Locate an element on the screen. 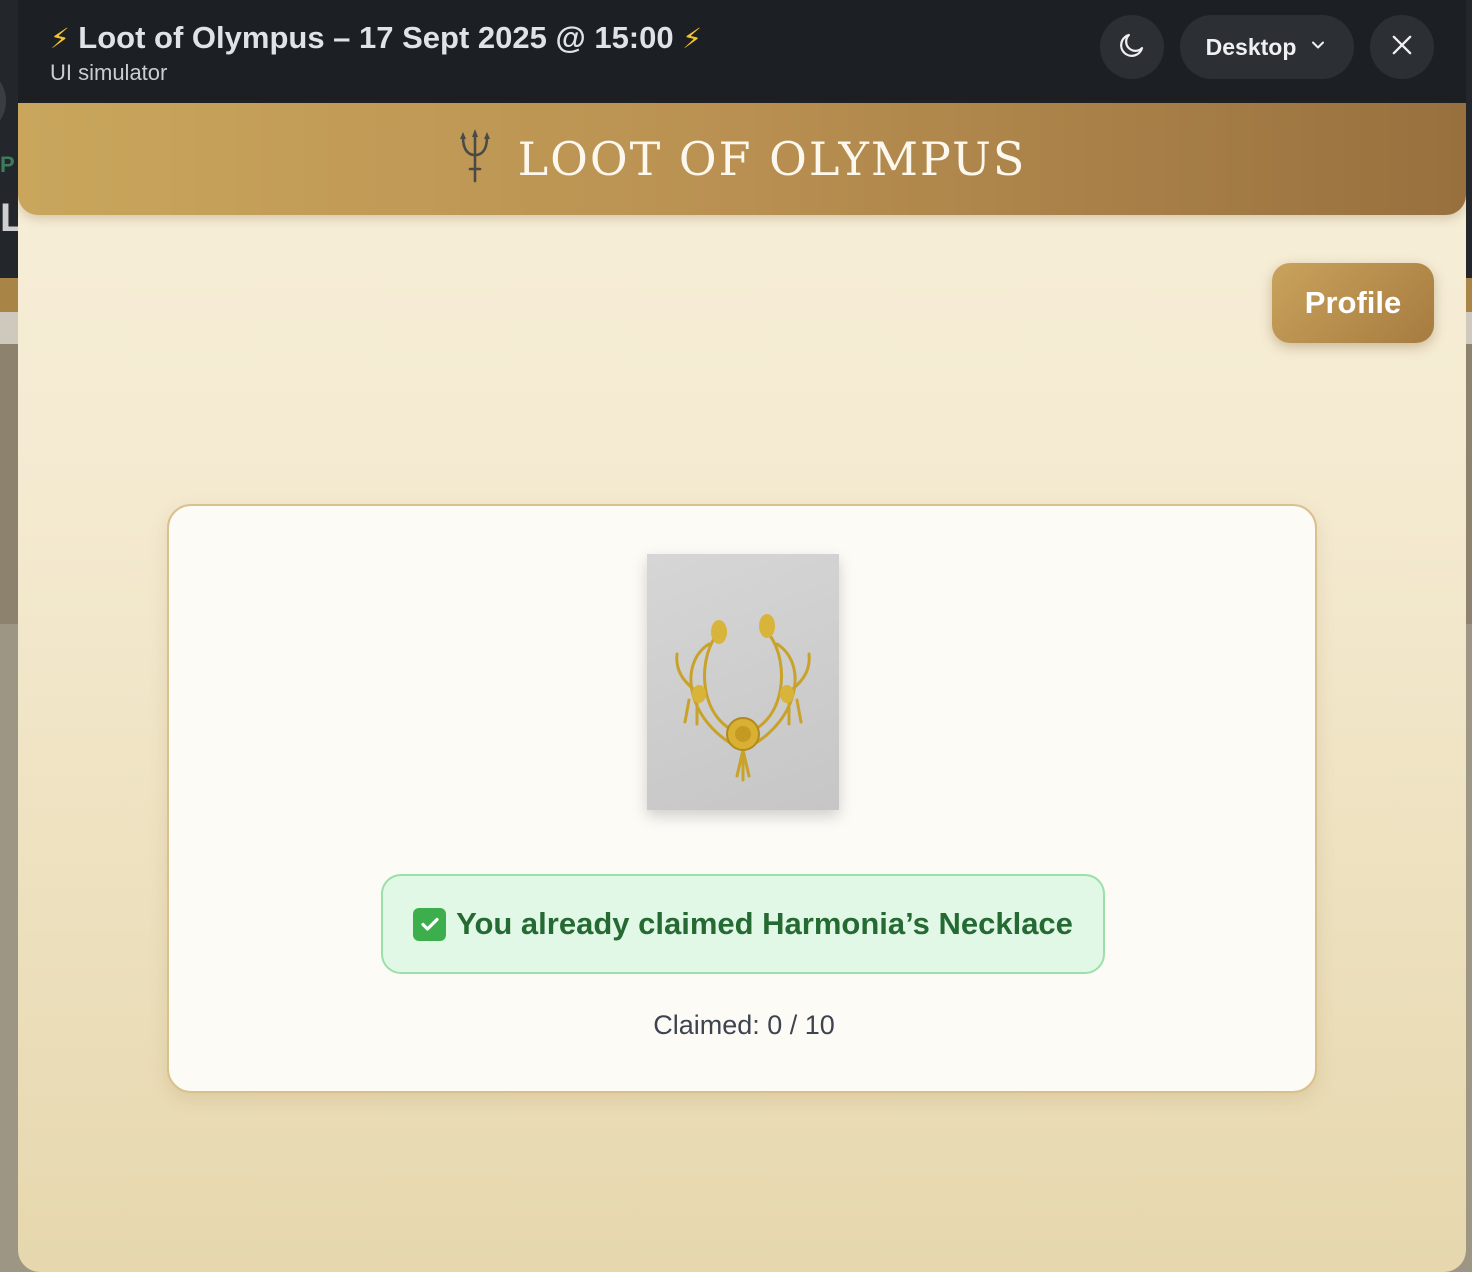 The width and height of the screenshot is (1472, 1272). claimed-count: Claimed: 0 / 10 is located at coordinates (744, 1025).